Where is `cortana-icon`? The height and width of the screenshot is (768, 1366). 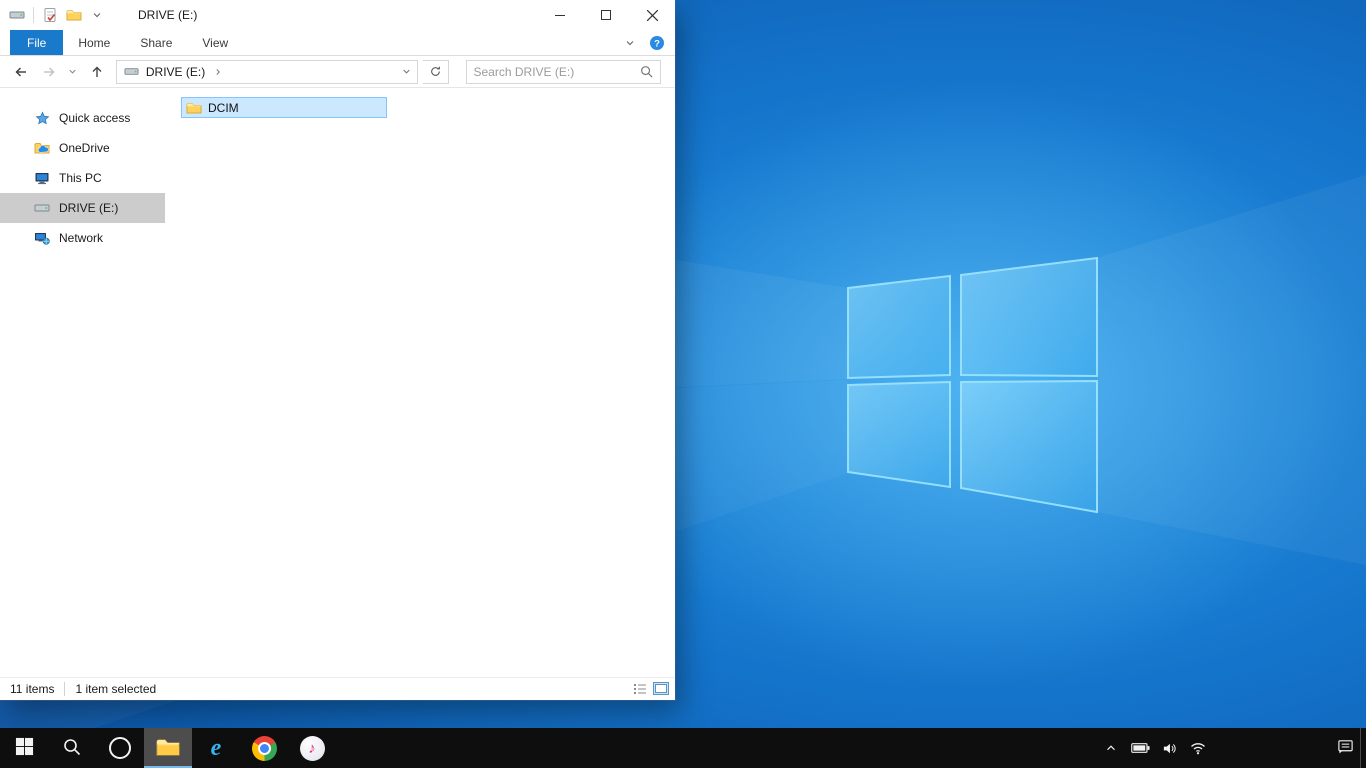 cortana-icon is located at coordinates (120, 748).